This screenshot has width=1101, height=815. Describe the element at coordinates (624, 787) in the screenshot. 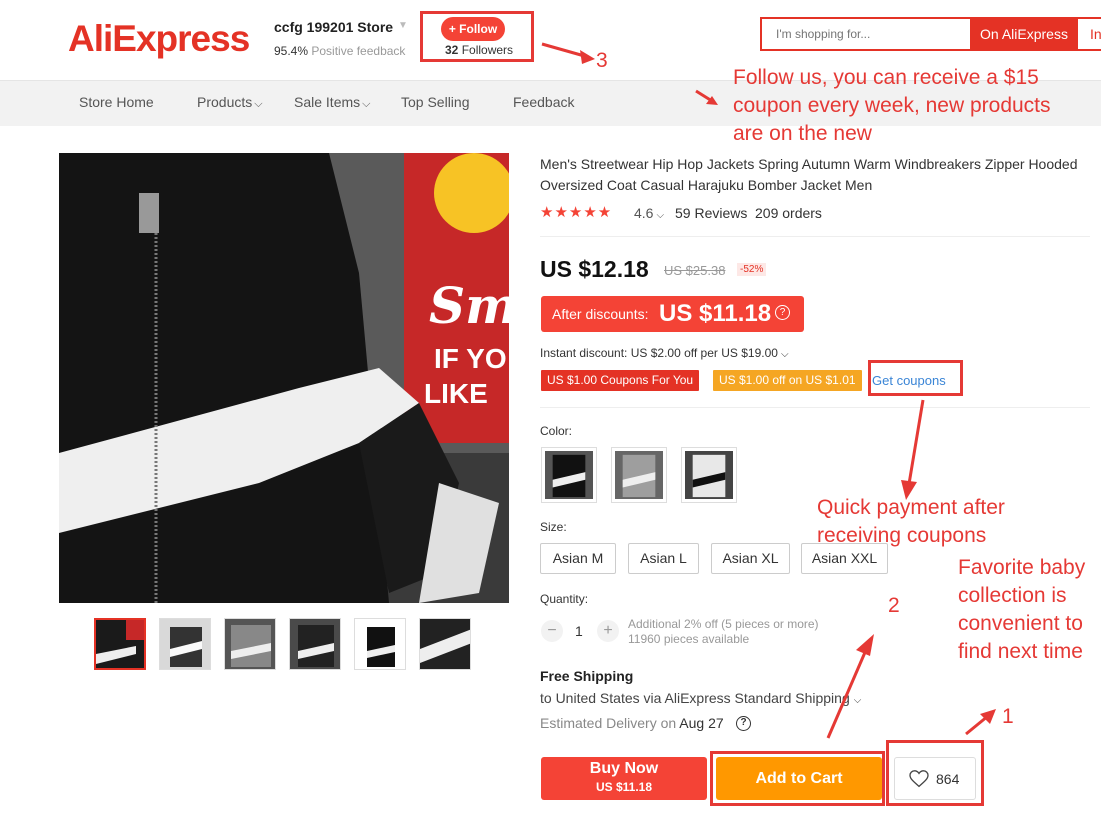

I see `buy-now-price: US $11.18` at that location.